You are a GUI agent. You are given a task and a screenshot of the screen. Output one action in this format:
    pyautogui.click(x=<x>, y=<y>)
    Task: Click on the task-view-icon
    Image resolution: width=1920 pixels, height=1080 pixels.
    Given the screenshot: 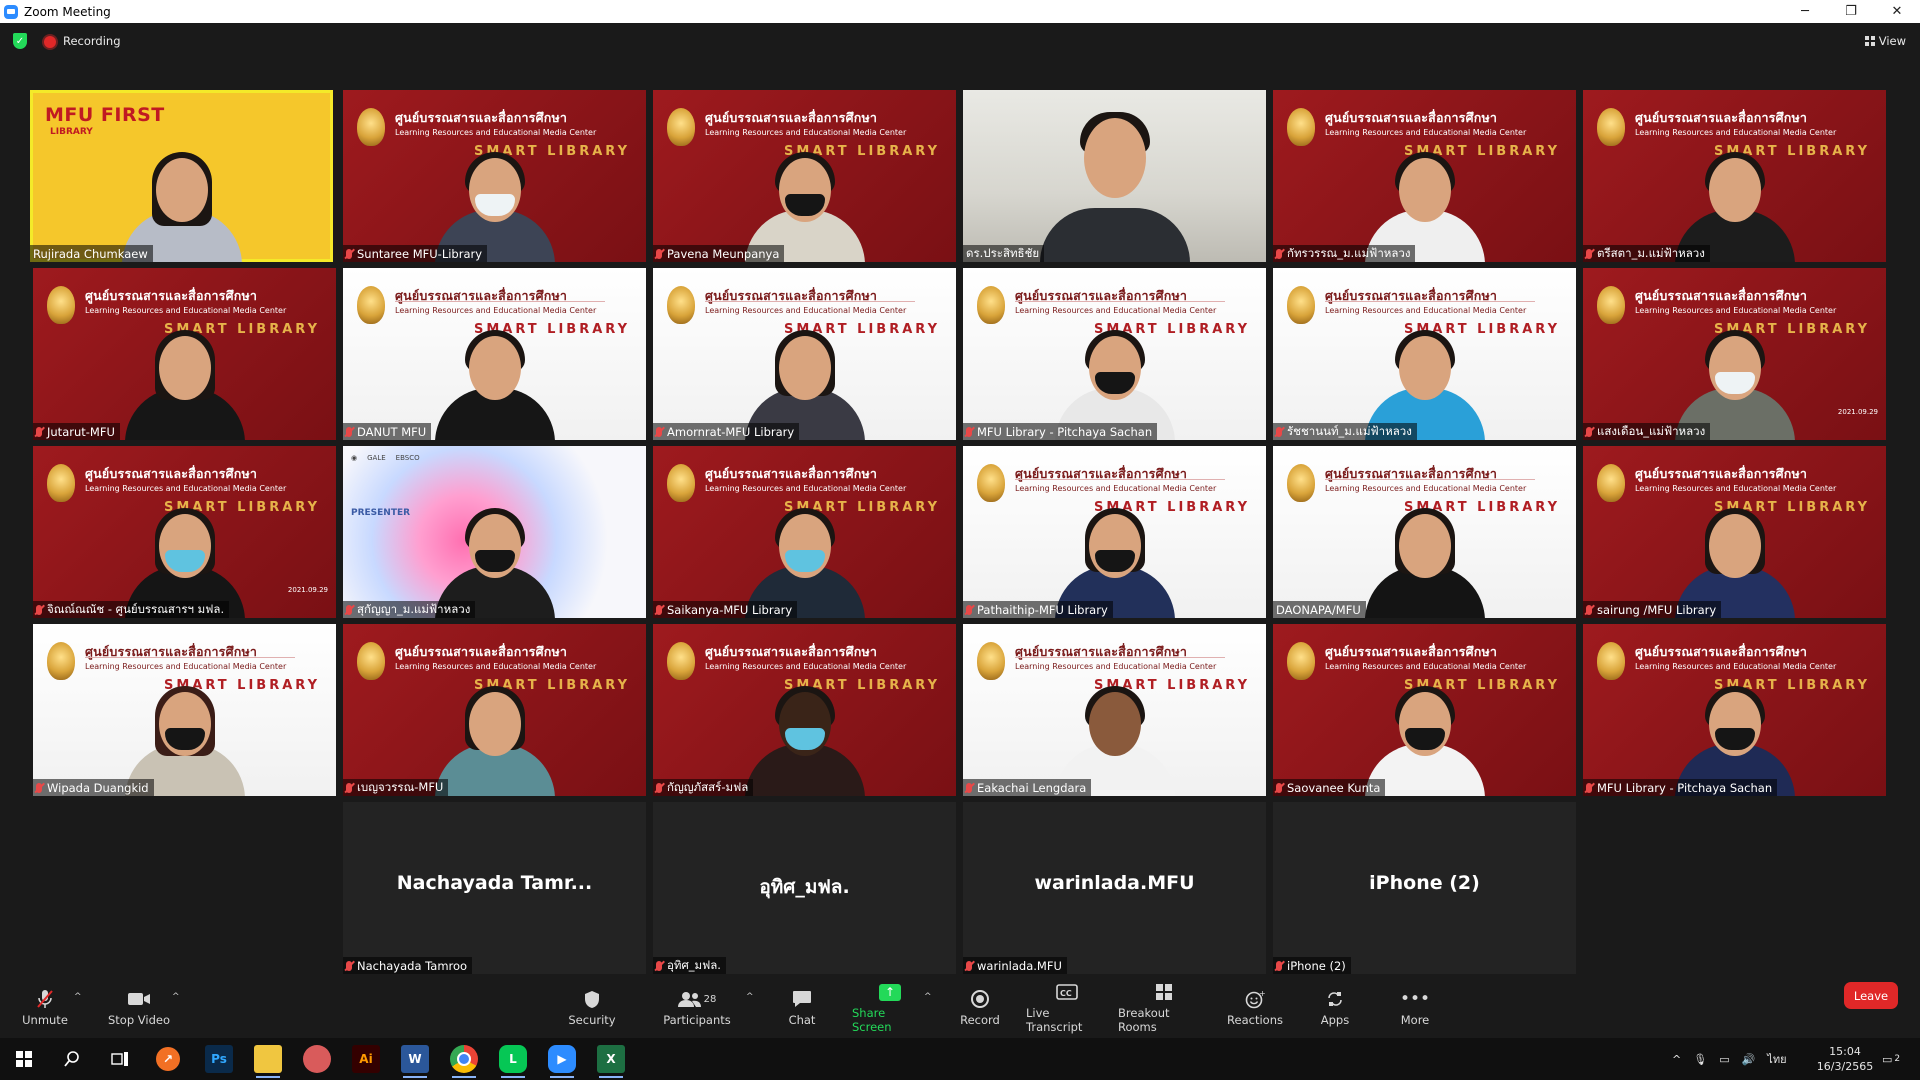 What is the action you would take?
    pyautogui.click(x=120, y=1059)
    